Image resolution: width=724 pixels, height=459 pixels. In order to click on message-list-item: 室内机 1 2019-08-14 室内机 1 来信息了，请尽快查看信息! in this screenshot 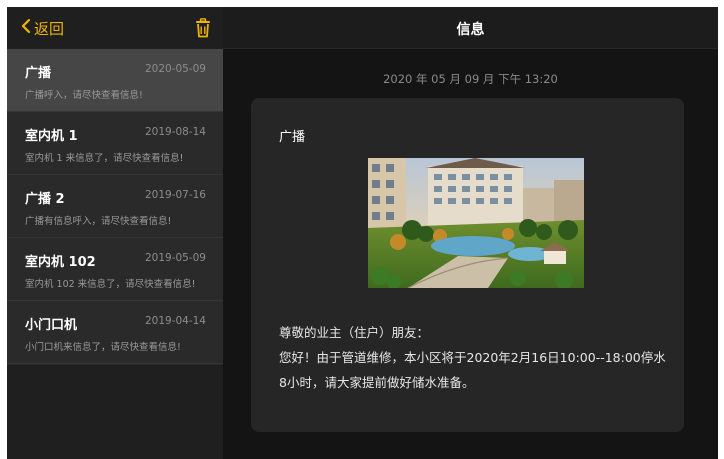, I will do `click(115, 143)`.